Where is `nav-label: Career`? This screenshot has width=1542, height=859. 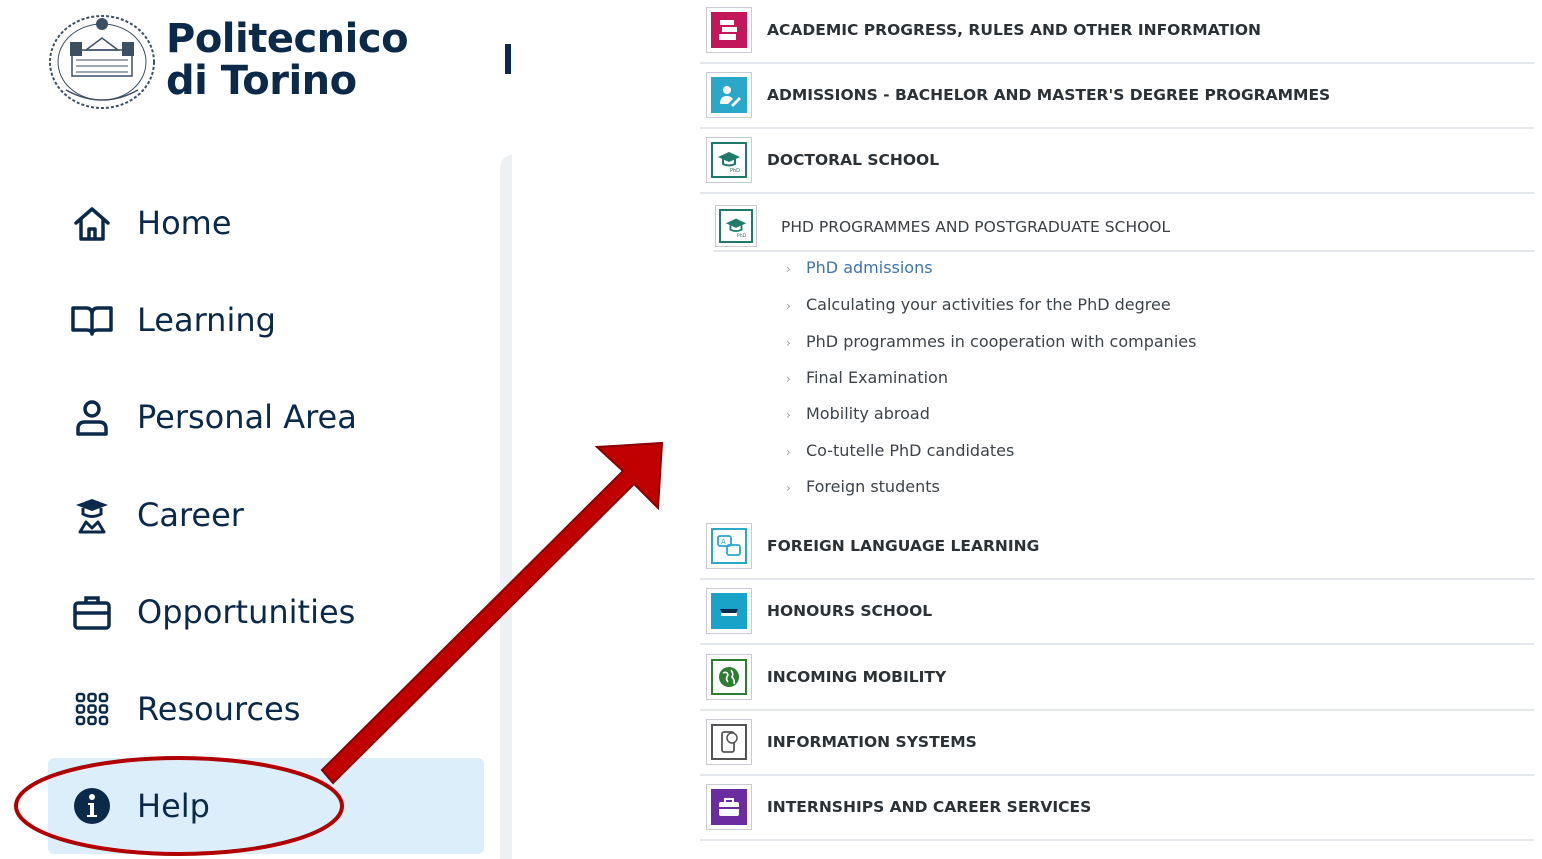
nav-label: Career is located at coordinates (190, 515).